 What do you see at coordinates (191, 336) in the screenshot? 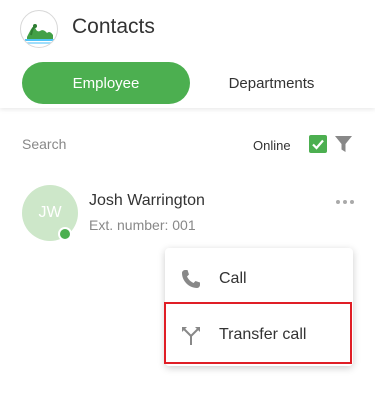
I see `transfer-icon` at bounding box center [191, 336].